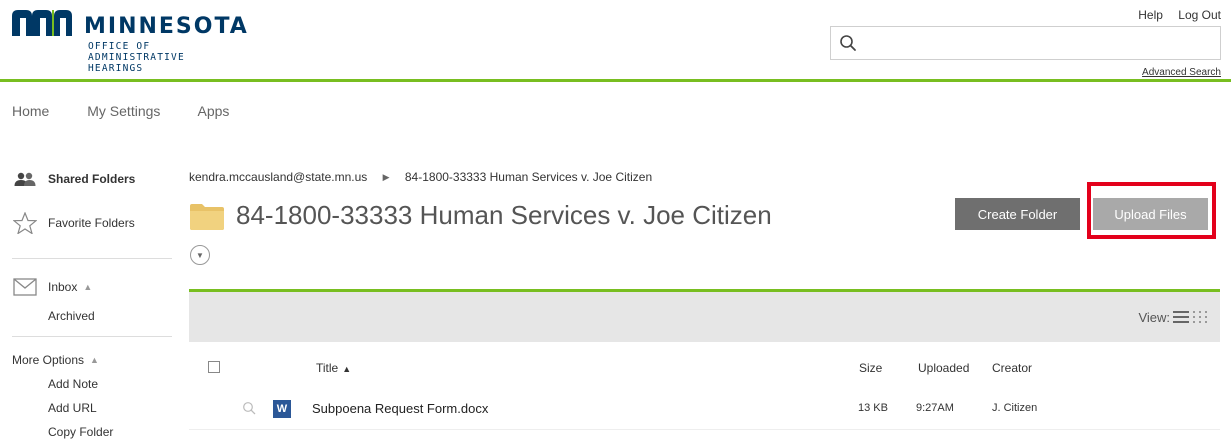 This screenshot has height=447, width=1231. What do you see at coordinates (25, 179) in the screenshot?
I see `users-icon` at bounding box center [25, 179].